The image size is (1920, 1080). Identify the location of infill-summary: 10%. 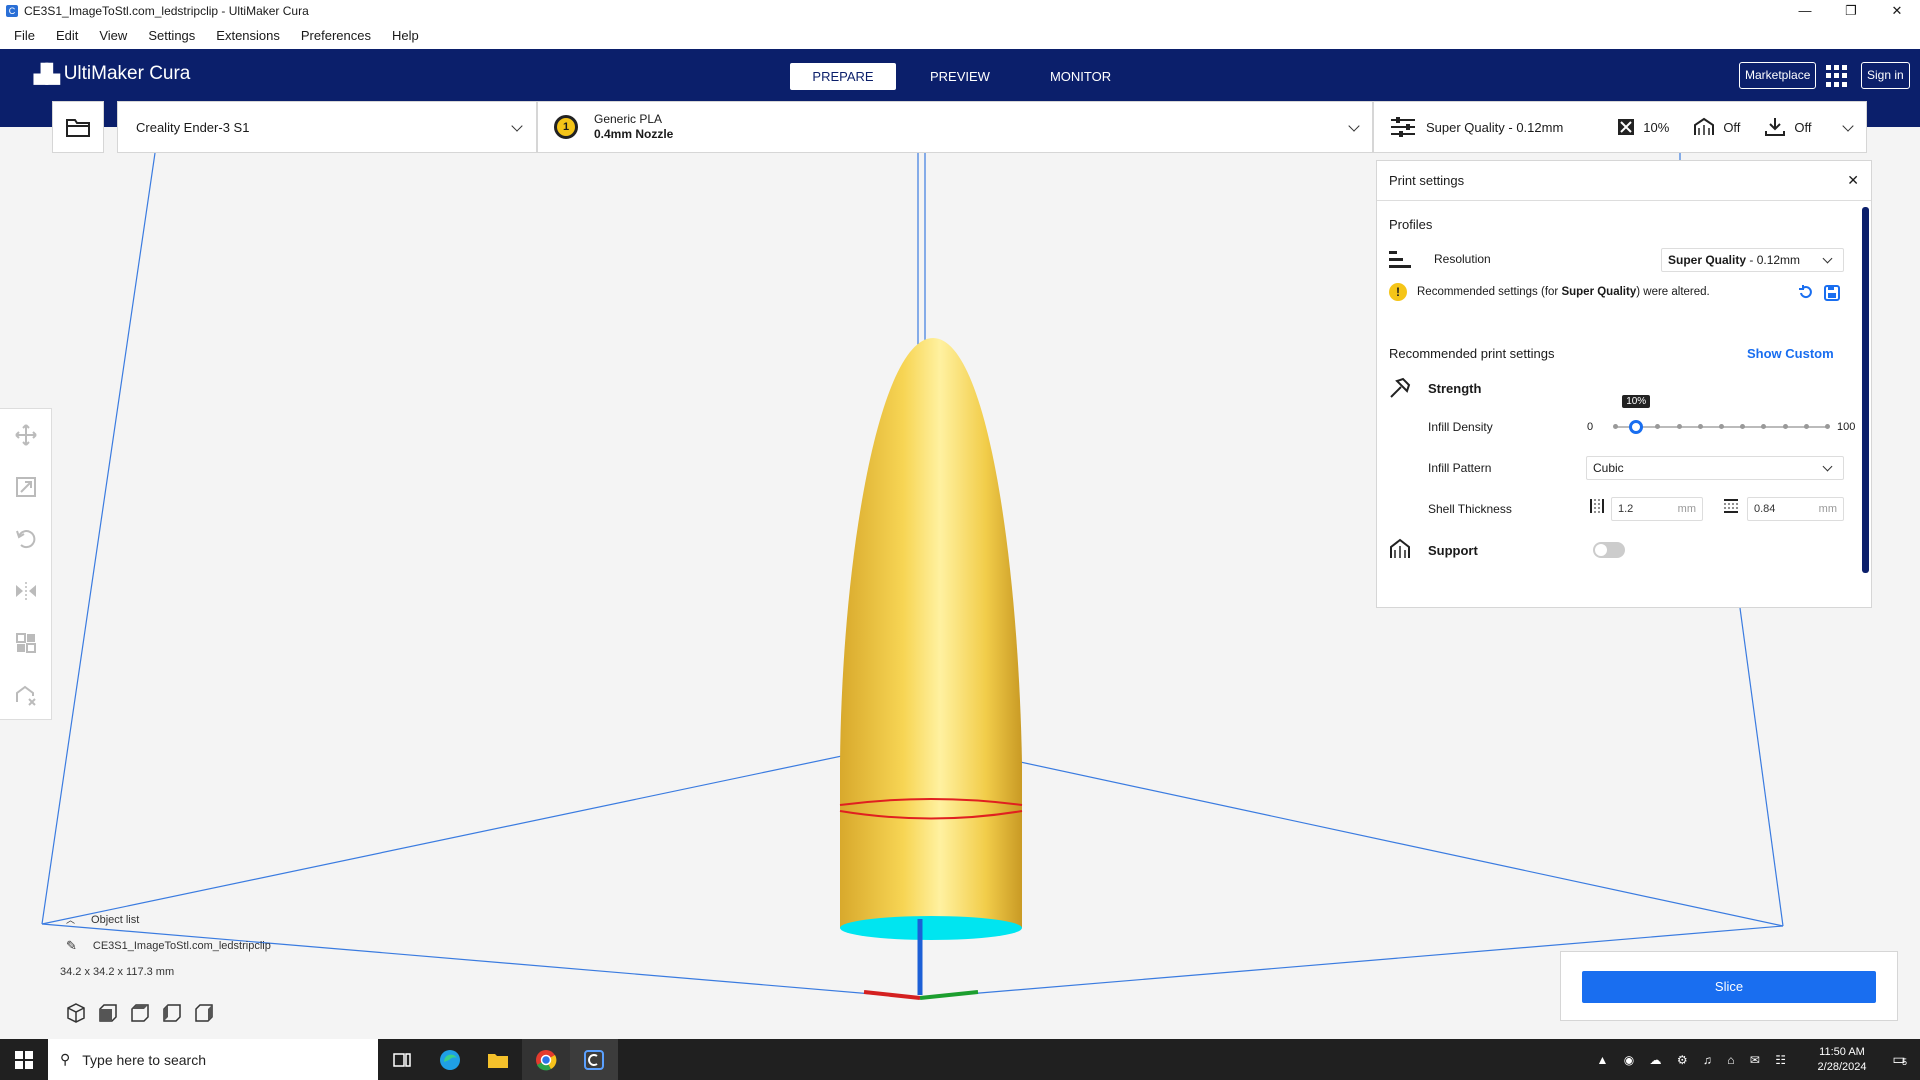
(1656, 127).